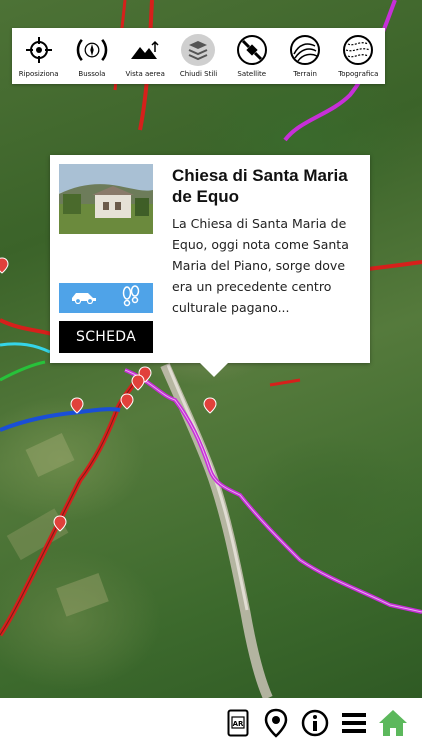  I want to click on mountain-icon, so click(145, 50).